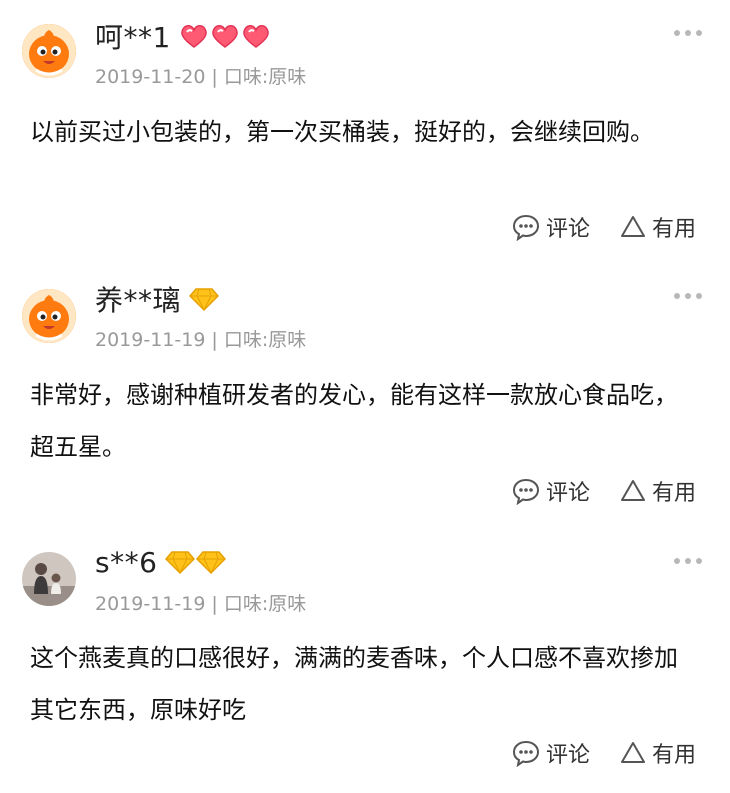 The height and width of the screenshot is (793, 730). What do you see at coordinates (354, 421) in the screenshot?
I see `review-content: 非常好，感谢种植研发者的发心，能有这样一款放心食品吃，超五星。` at bounding box center [354, 421].